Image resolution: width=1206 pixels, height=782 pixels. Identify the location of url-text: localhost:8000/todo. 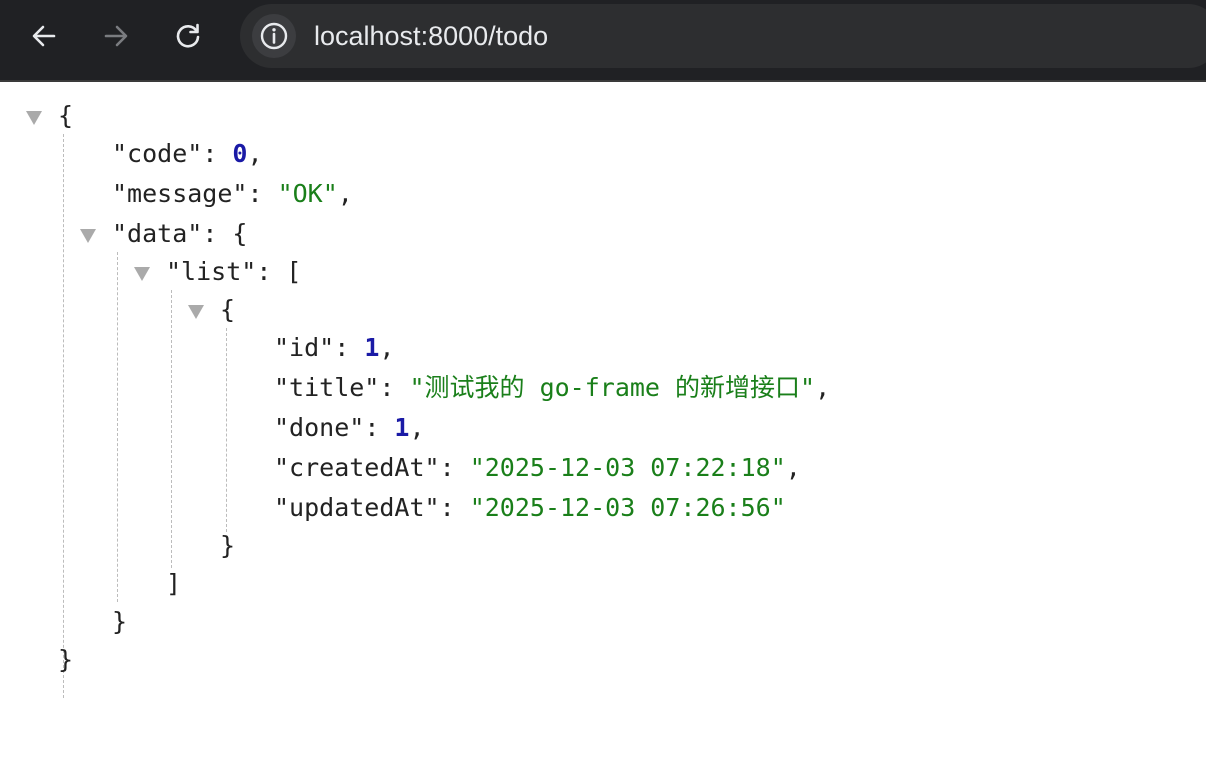
(431, 36).